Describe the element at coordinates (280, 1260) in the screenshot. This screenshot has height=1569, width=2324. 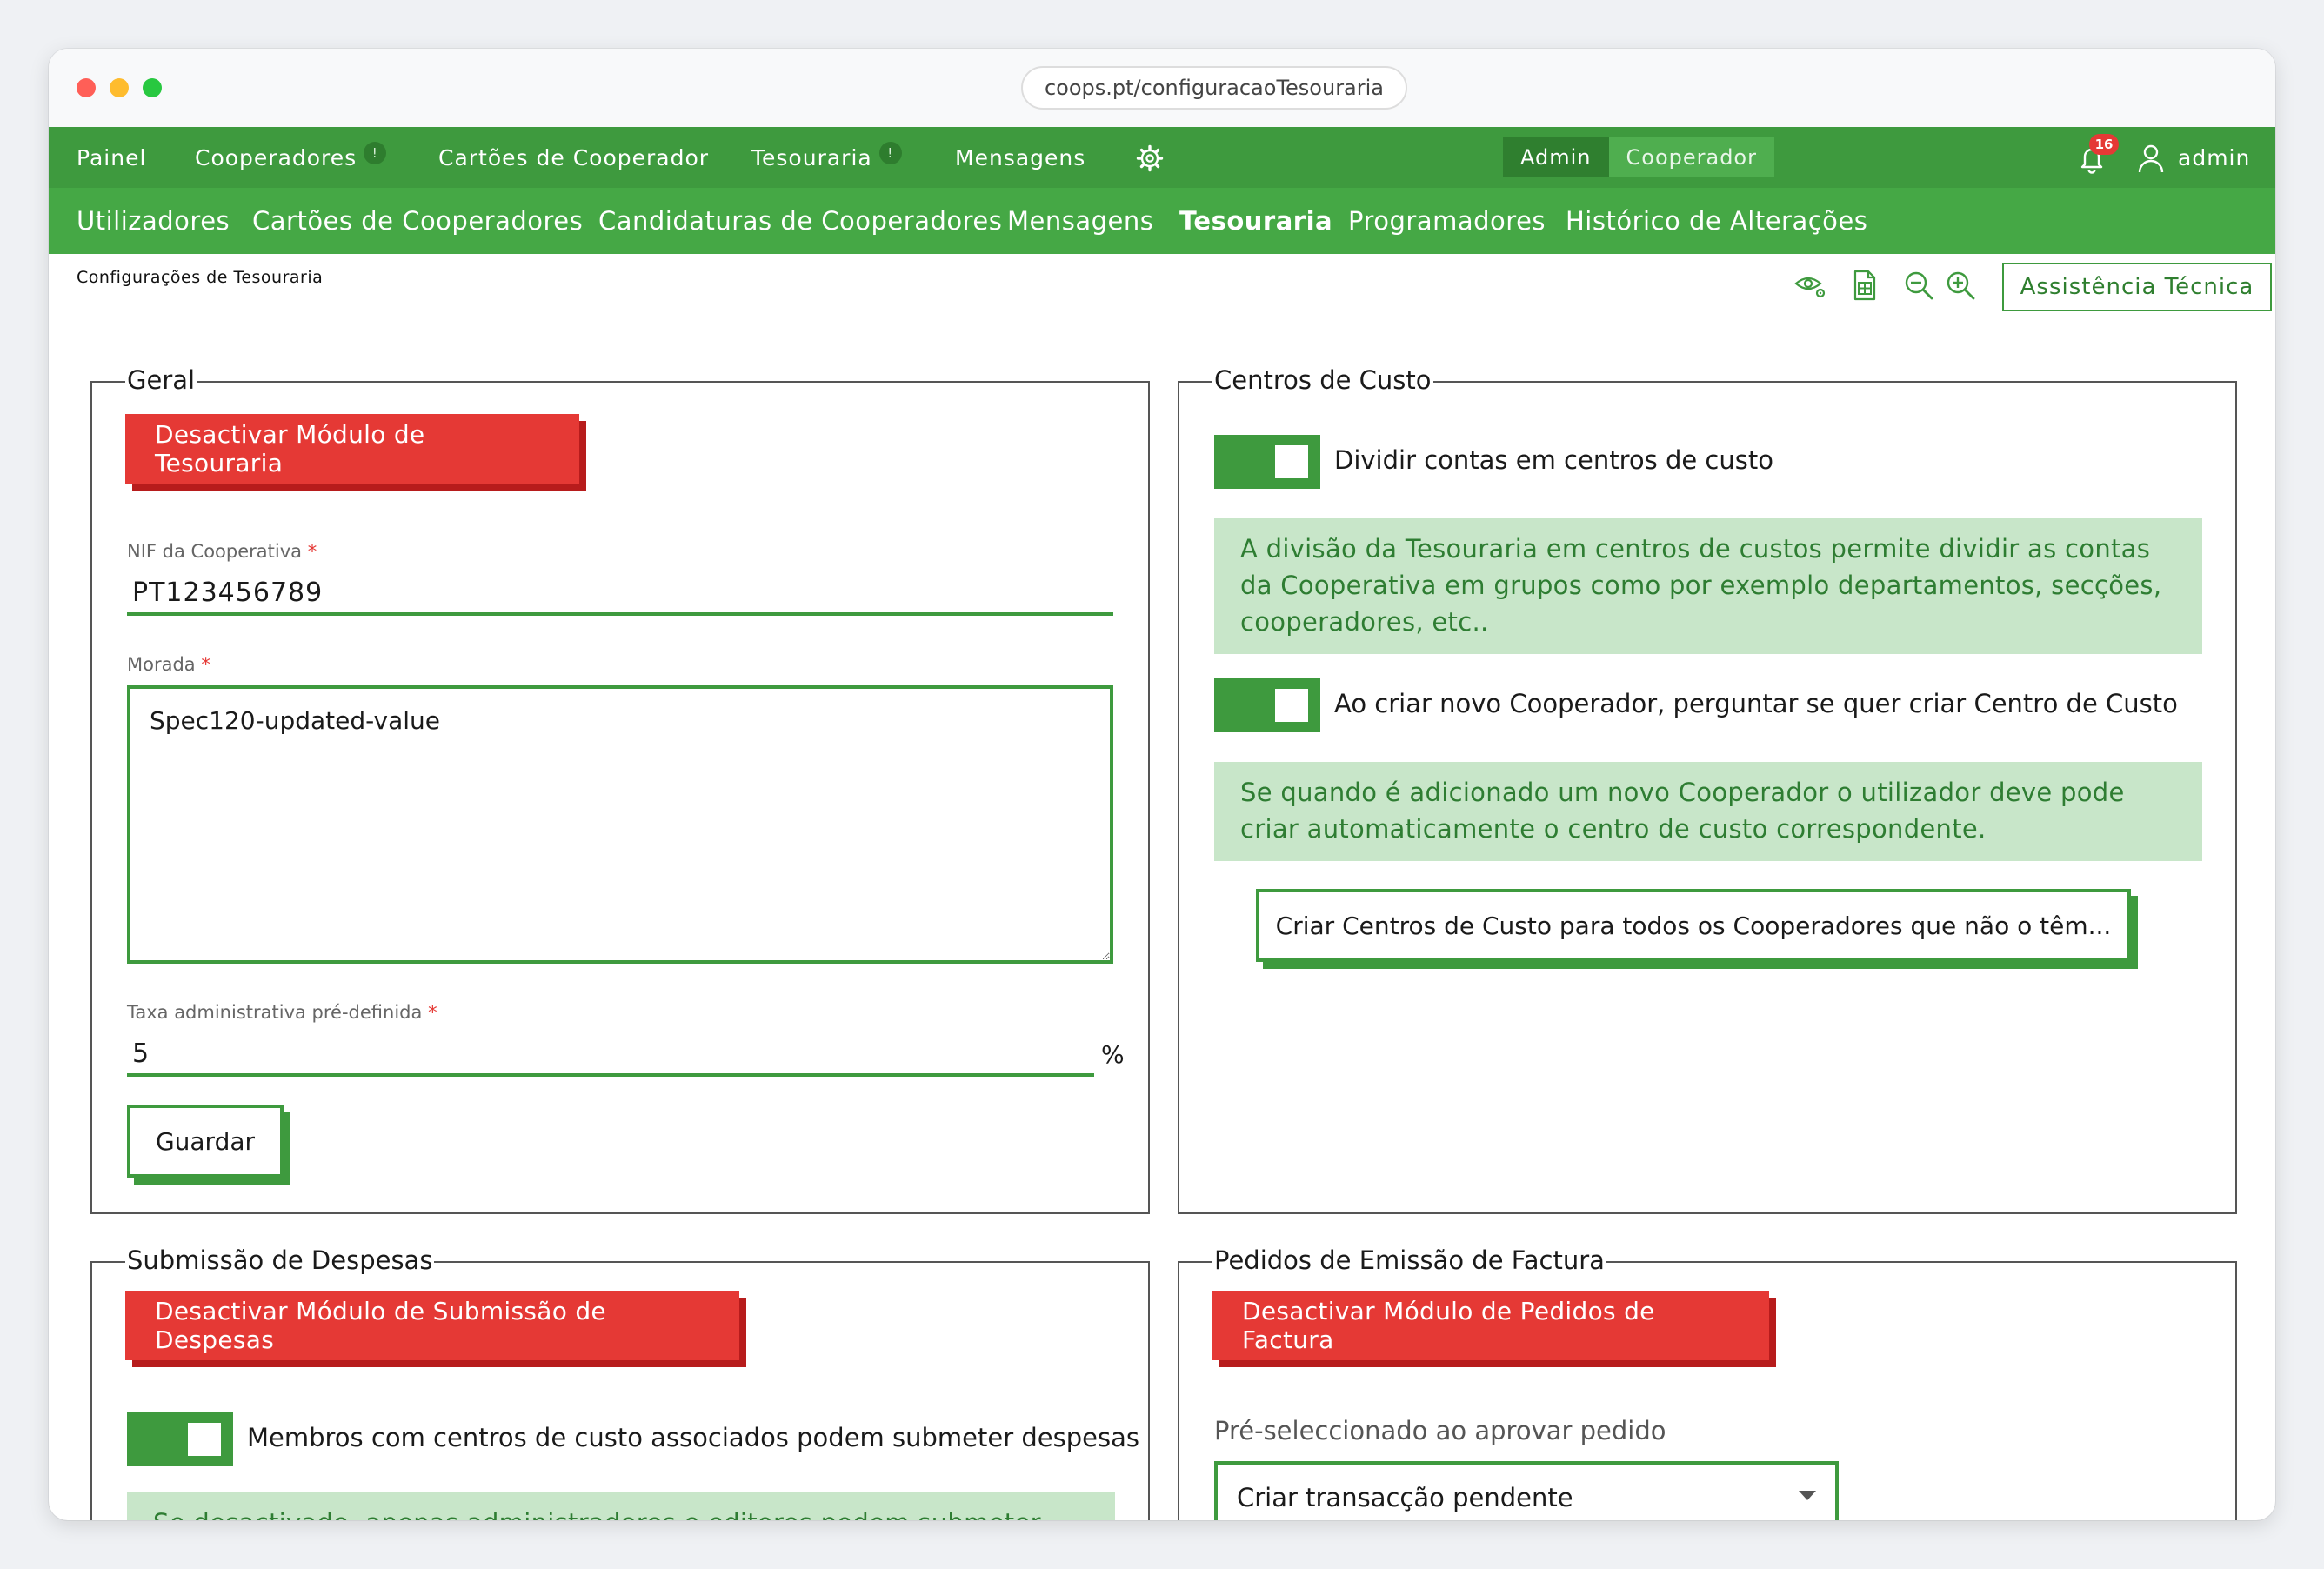
I see `panel-legend: Submissão de Despesas` at that location.